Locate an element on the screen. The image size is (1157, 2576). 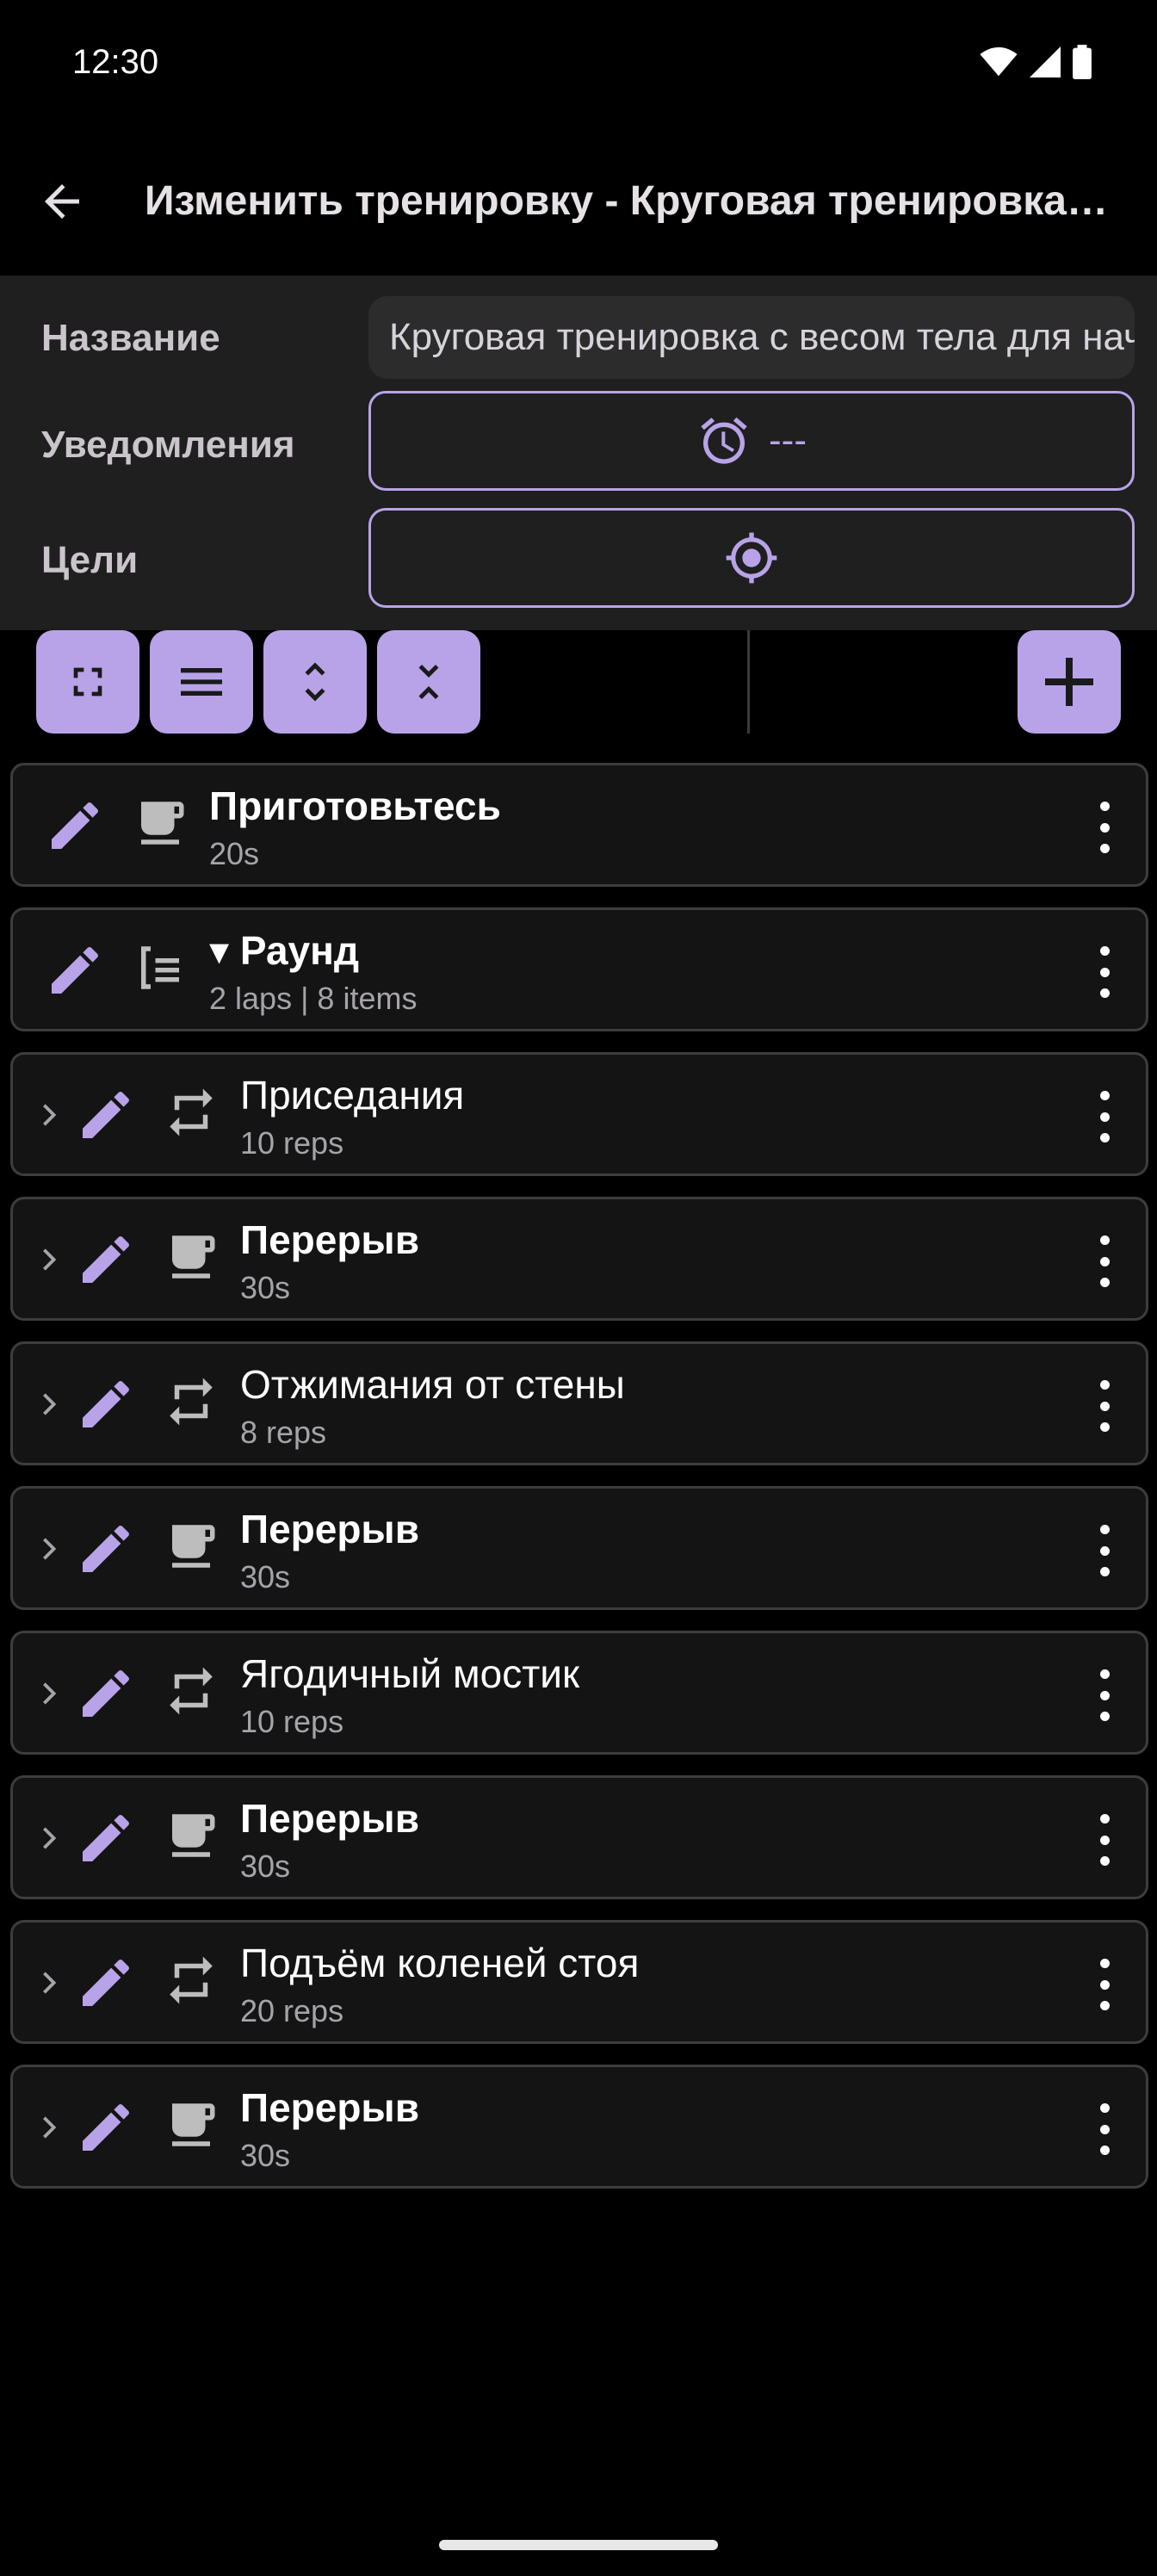
list-item: ▾ Раунд 2 laps | 8 items is located at coordinates (579, 969).